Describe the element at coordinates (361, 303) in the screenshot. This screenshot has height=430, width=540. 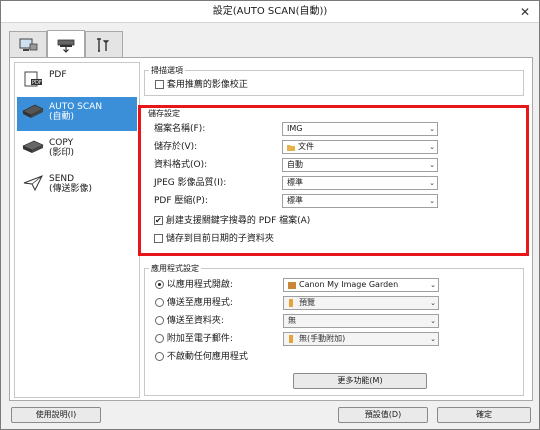
I see `send-to-app-select: 預覽 ⌄` at that location.